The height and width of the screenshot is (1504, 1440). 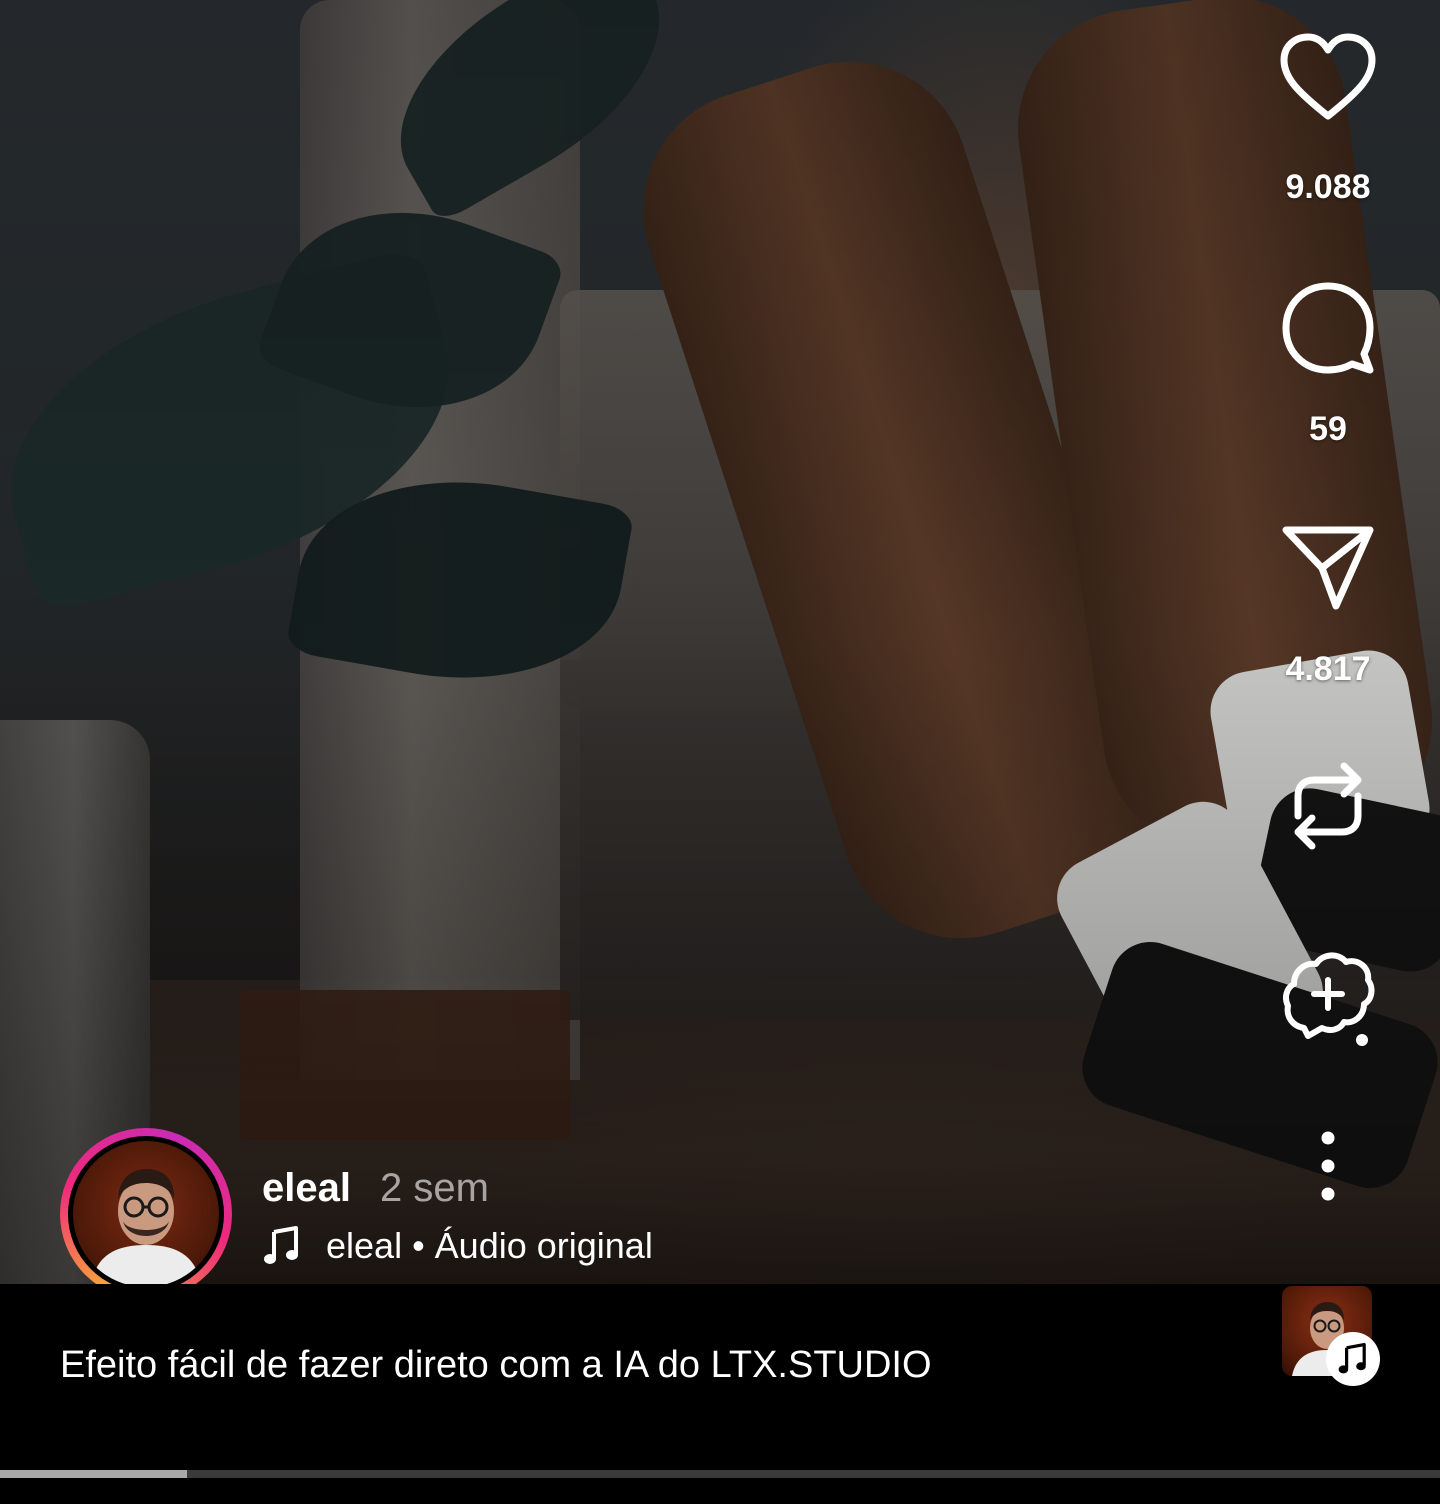 I want to click on author-avatar, so click(x=146, y=1214).